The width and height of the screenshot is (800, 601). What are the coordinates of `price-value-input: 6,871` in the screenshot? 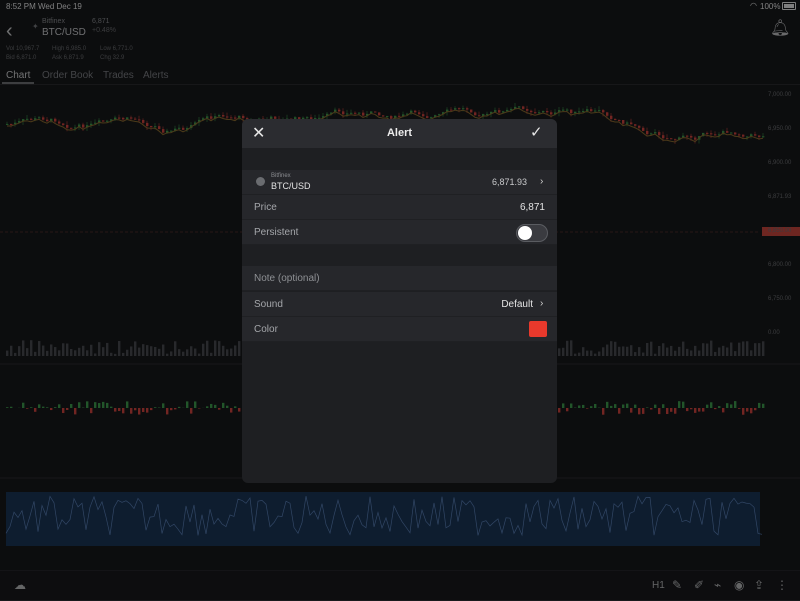 It's located at (532, 207).